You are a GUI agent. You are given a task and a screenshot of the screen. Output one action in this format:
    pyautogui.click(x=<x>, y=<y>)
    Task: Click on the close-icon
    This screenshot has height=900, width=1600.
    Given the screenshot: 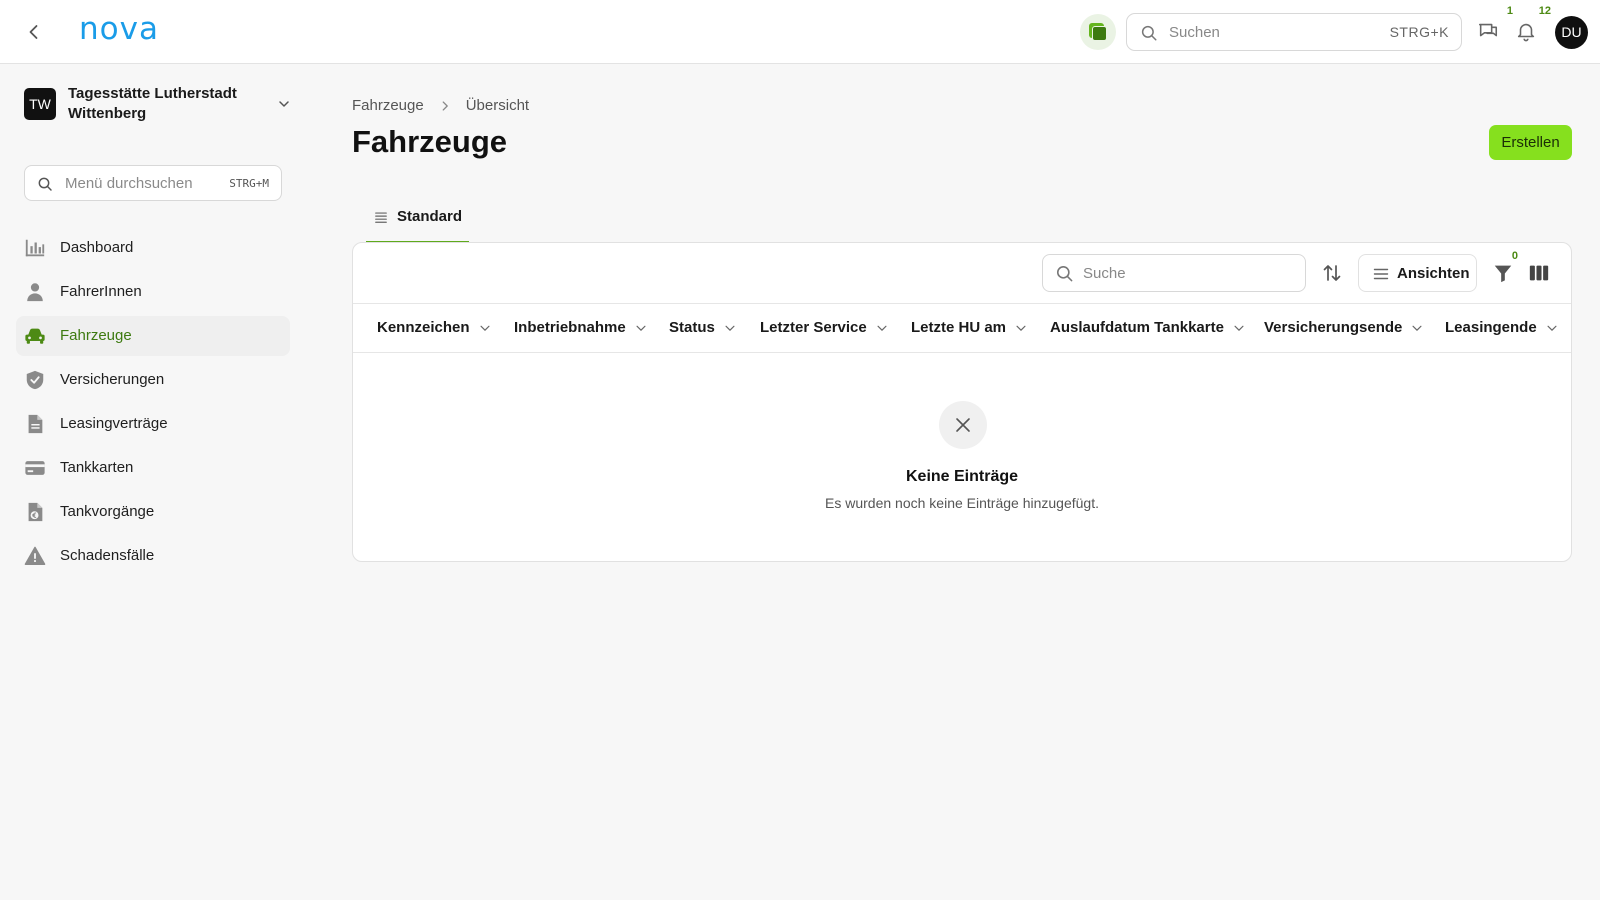 What is the action you would take?
    pyautogui.click(x=963, y=425)
    